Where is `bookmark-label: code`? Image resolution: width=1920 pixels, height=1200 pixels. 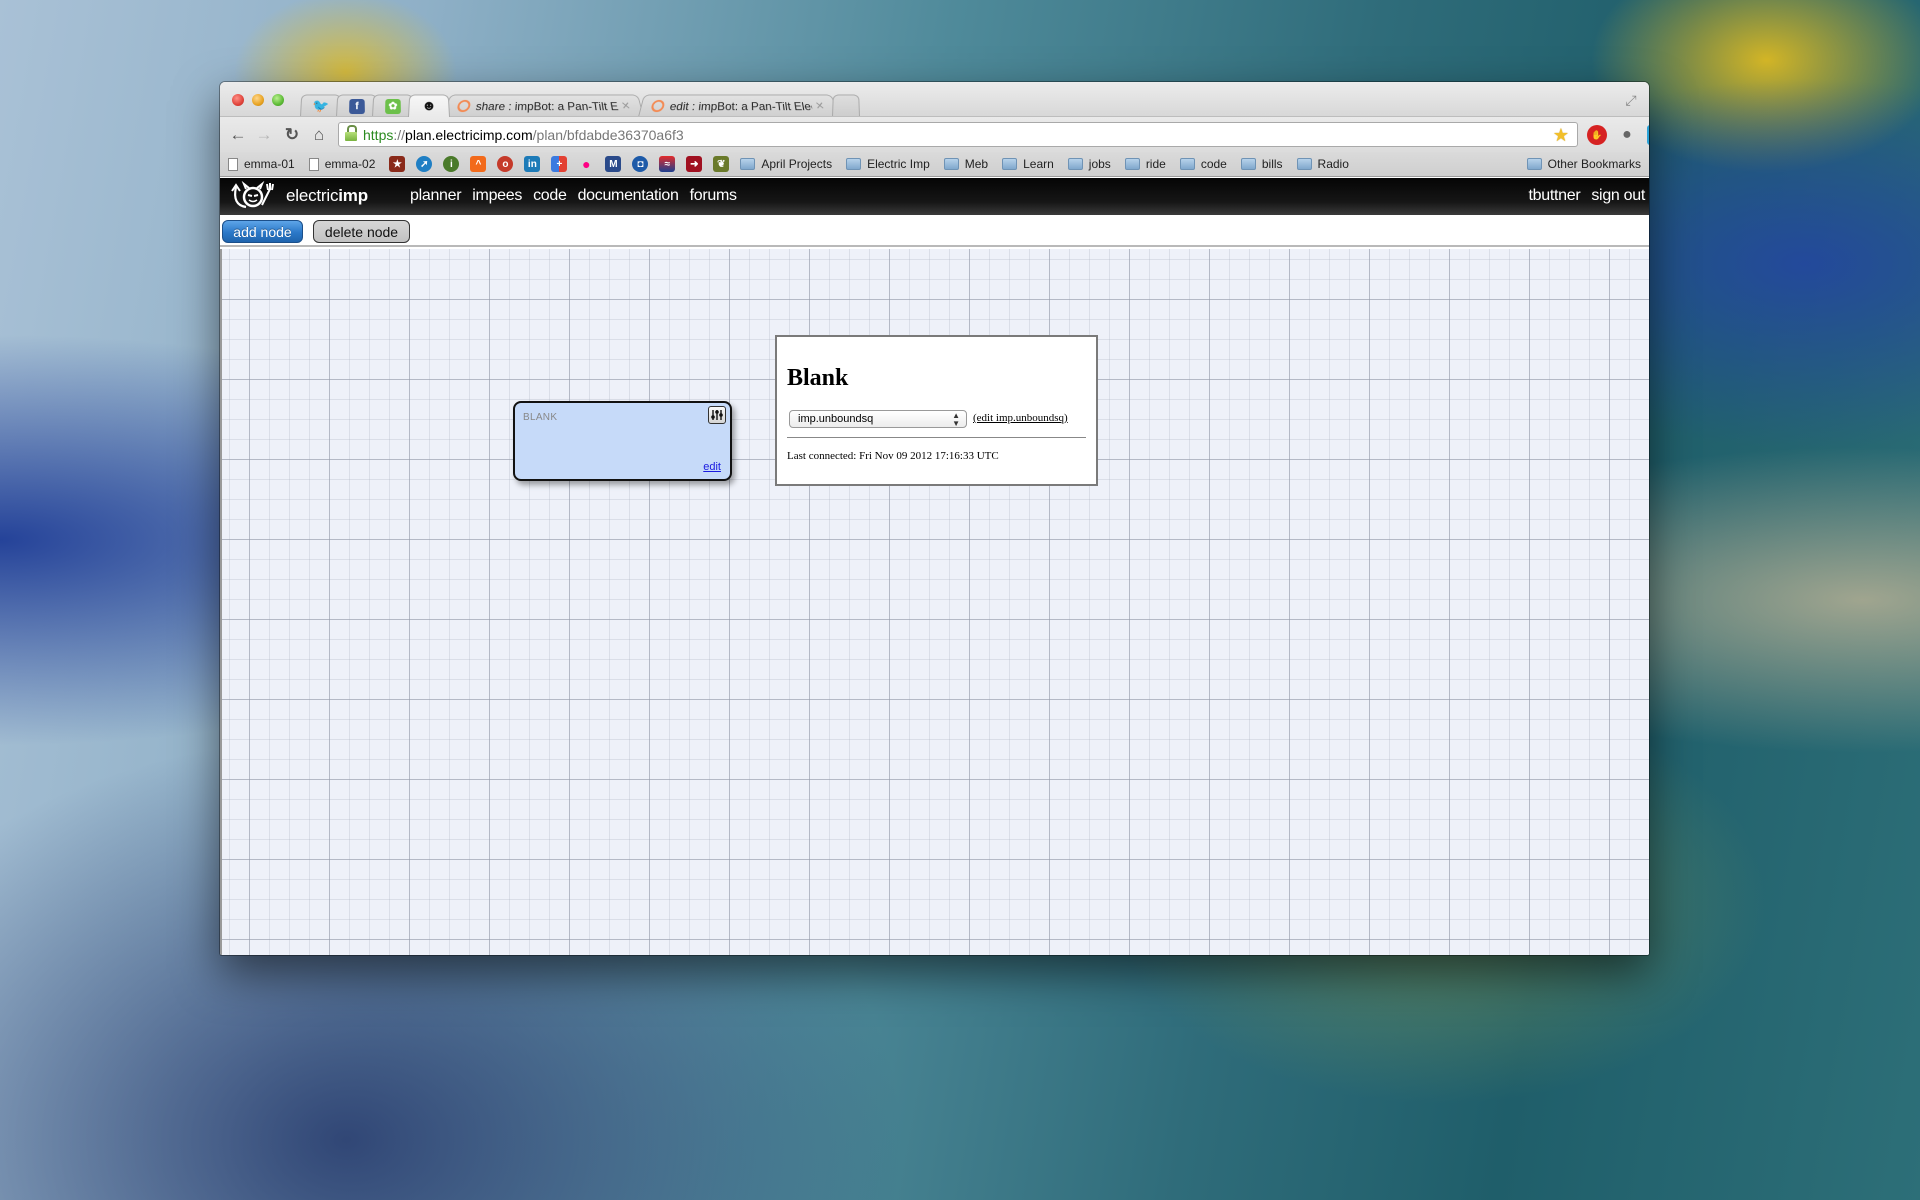
bookmark-label: code is located at coordinates (1213, 164).